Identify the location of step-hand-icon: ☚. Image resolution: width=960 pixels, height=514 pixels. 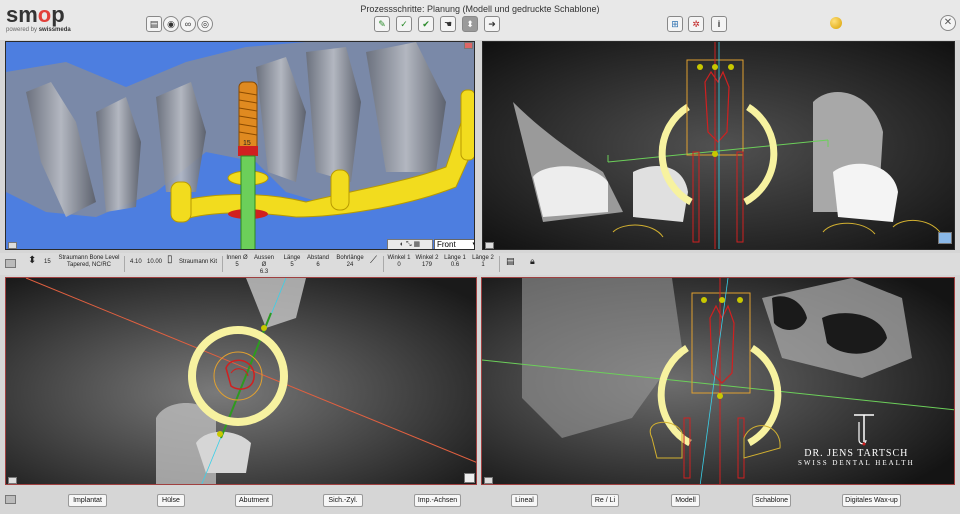
(448, 24).